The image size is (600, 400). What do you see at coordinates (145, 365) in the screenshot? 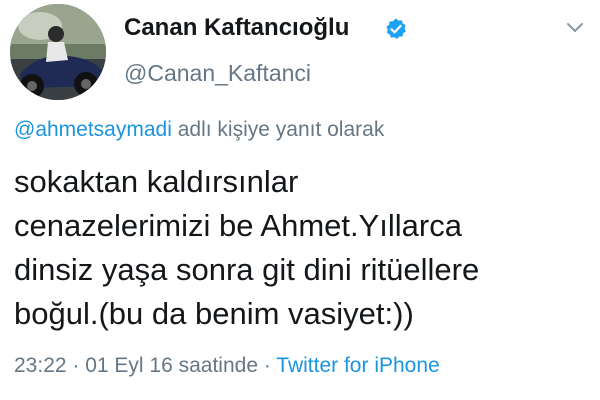
I see `tweet-timestamp: 23:22 · 01 Eyl 16 saatinde ·` at bounding box center [145, 365].